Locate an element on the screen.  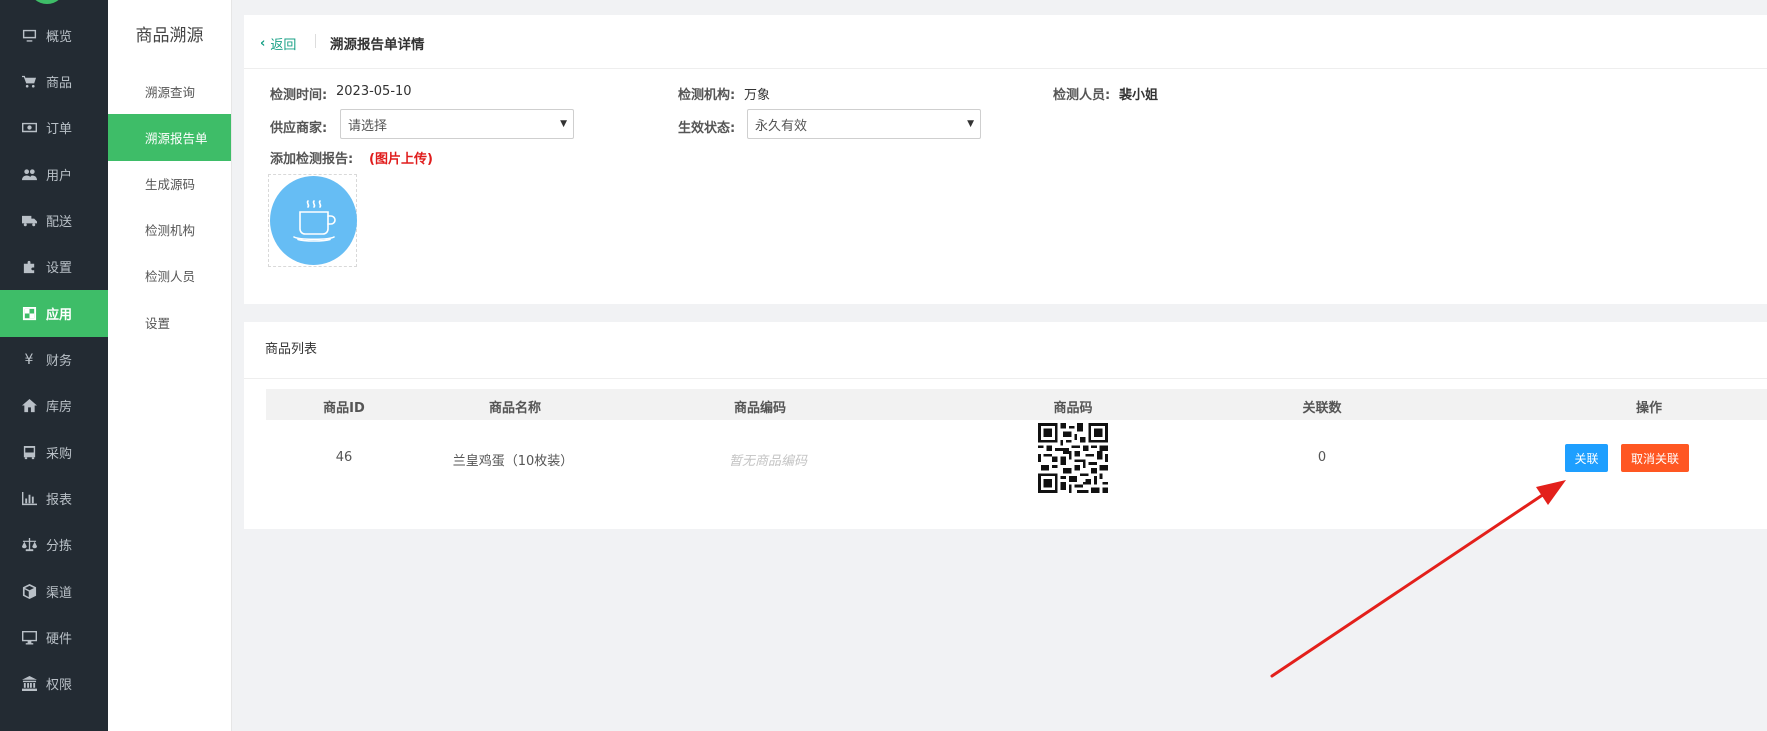
sub-item-trace-report: 溯源报告单 is located at coordinates (169, 137).